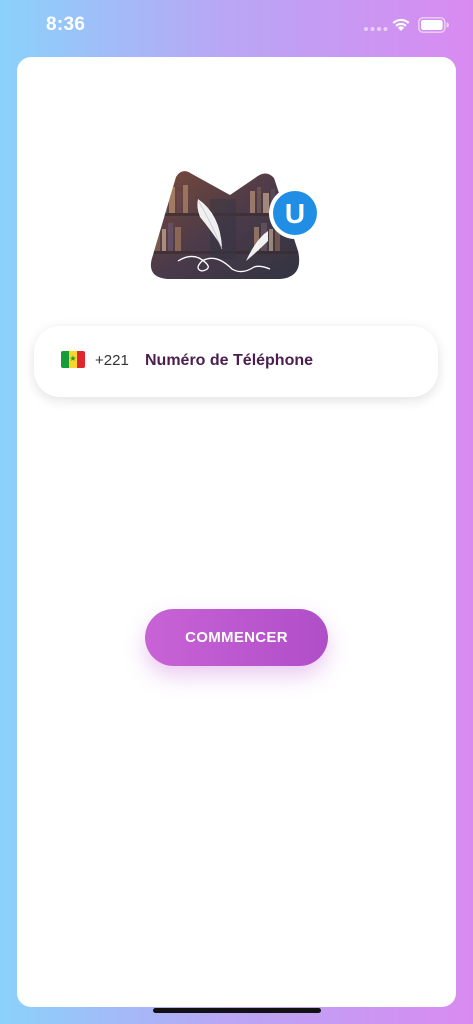  Describe the element at coordinates (66, 24) in the screenshot. I see `status-time: 8:36` at that location.